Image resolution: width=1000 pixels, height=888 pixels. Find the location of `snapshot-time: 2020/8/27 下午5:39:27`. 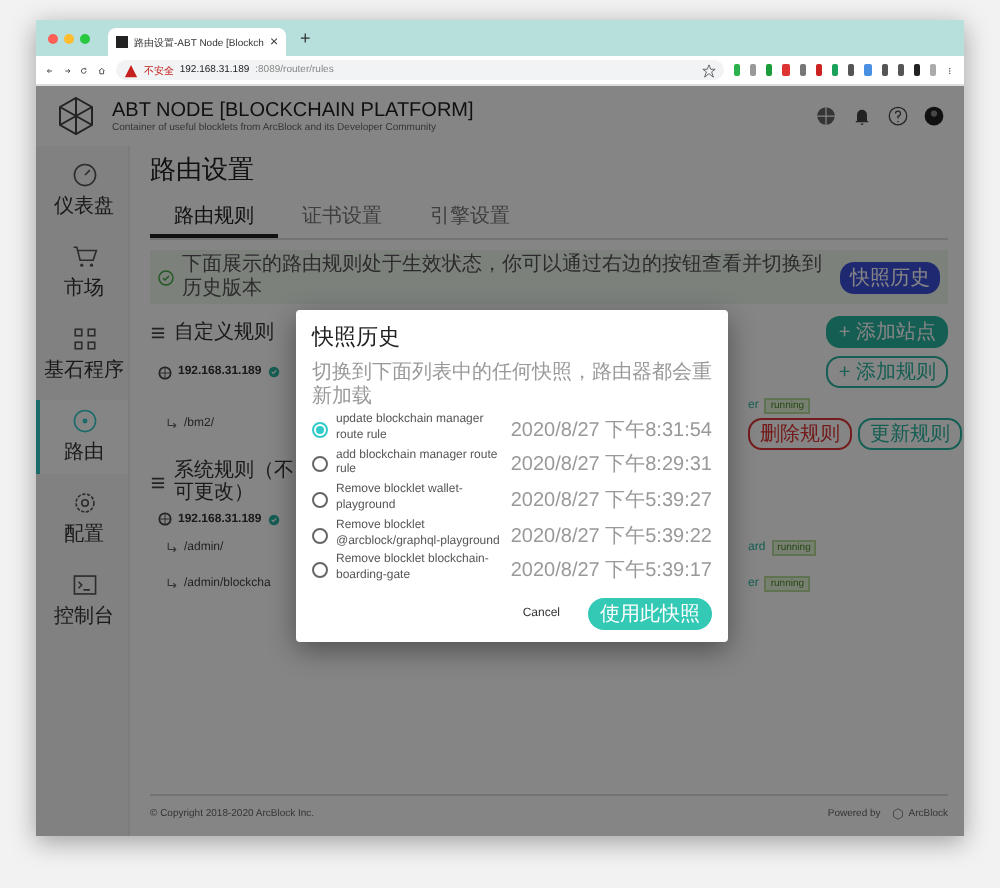

snapshot-time: 2020/8/27 下午5:39:27 is located at coordinates (611, 500).